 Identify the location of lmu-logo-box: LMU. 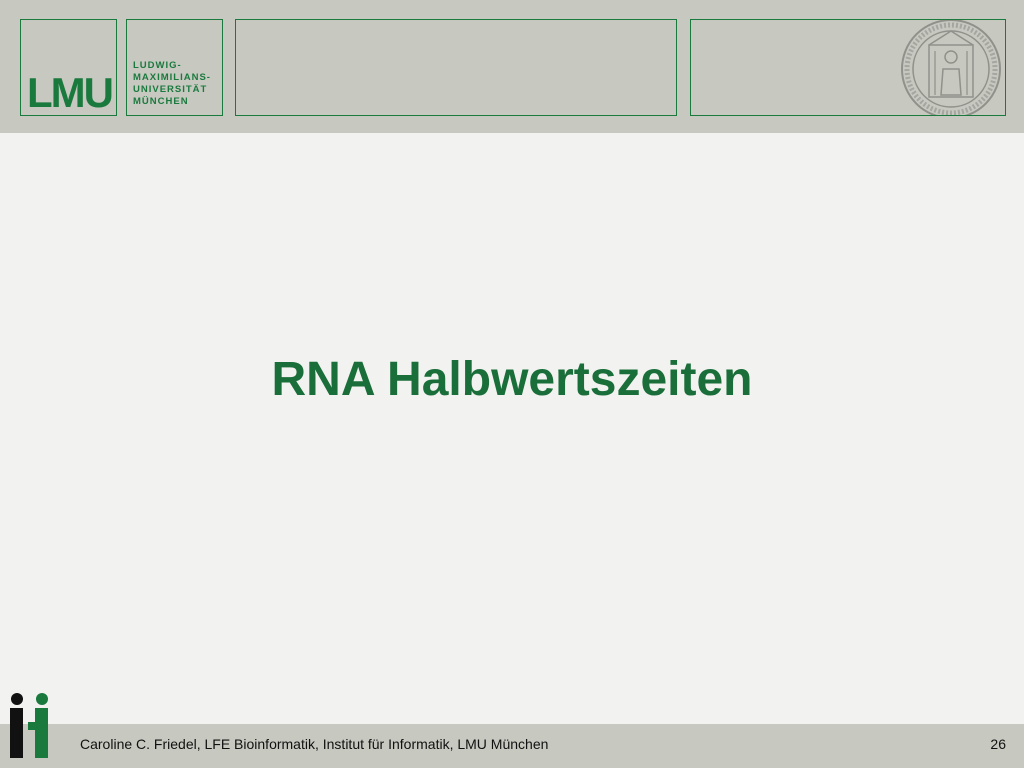
(68, 67).